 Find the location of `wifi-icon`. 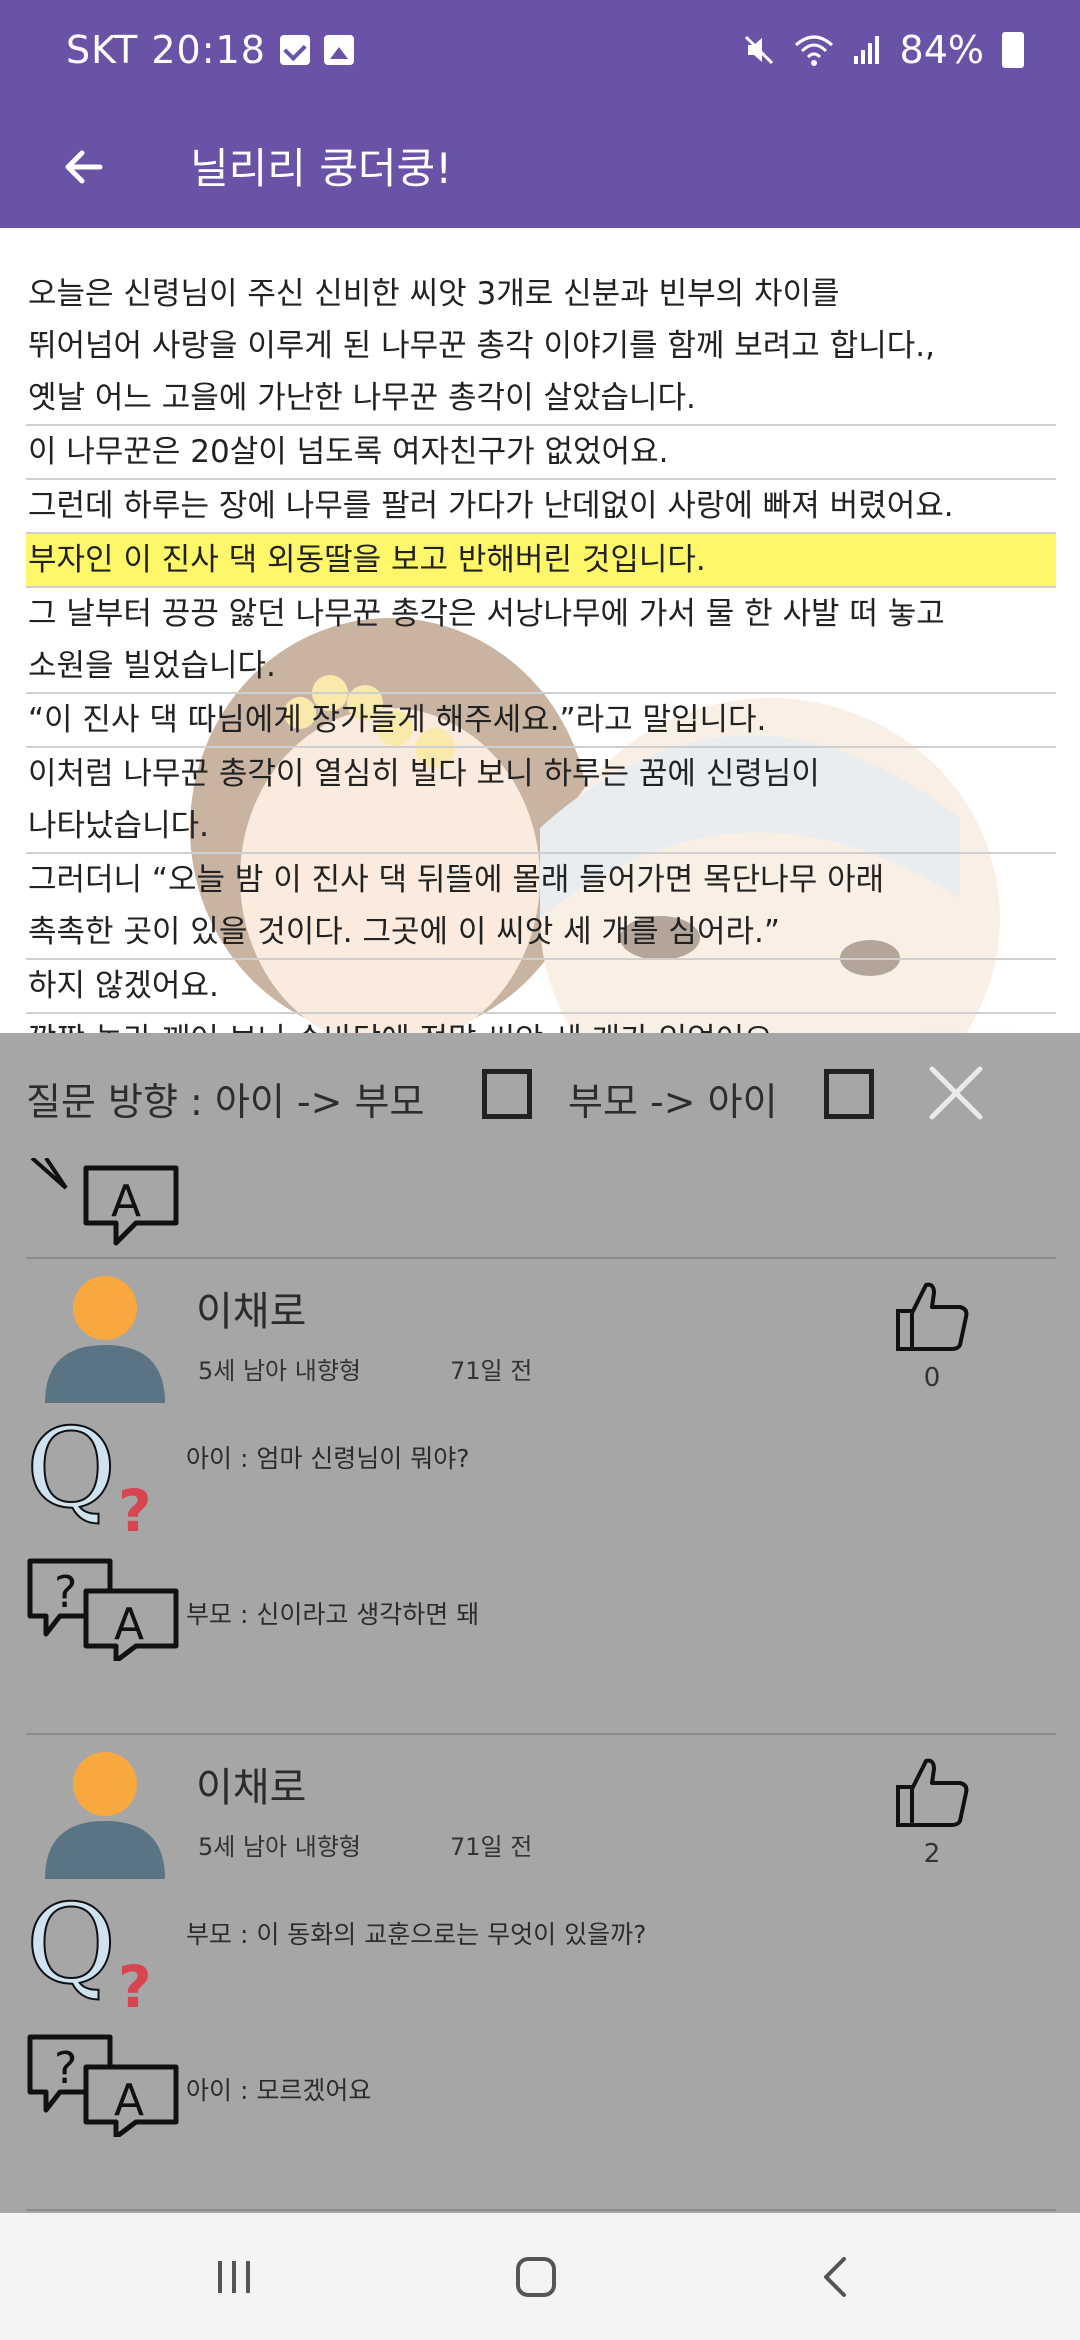

wifi-icon is located at coordinates (813, 50).